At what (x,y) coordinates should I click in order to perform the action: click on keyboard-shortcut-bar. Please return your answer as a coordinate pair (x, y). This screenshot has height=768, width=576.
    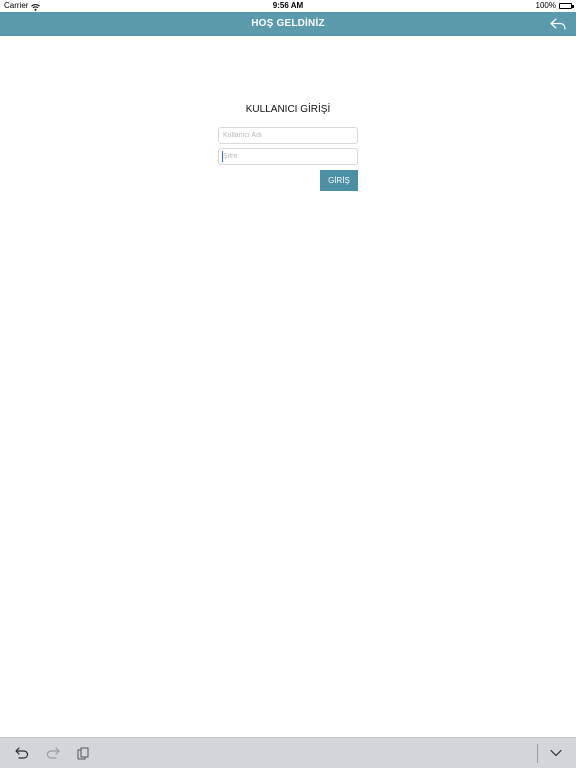
    Looking at the image, I should click on (288, 752).